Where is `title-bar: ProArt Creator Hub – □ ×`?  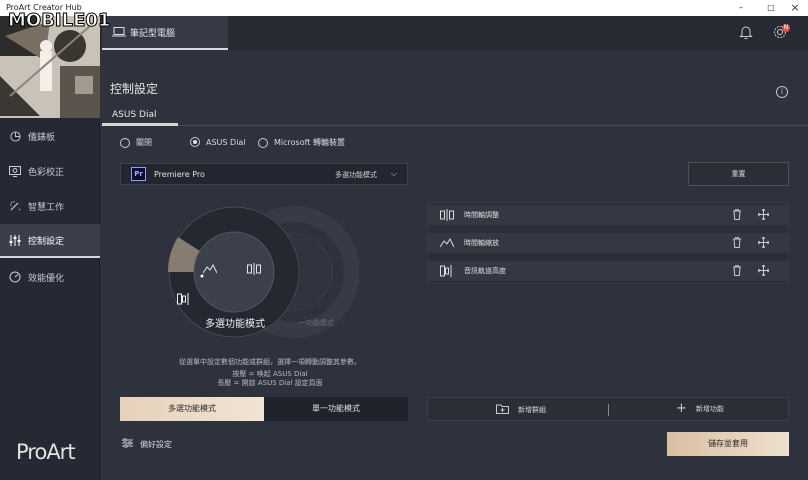 title-bar: ProArt Creator Hub – □ × is located at coordinates (404, 8).